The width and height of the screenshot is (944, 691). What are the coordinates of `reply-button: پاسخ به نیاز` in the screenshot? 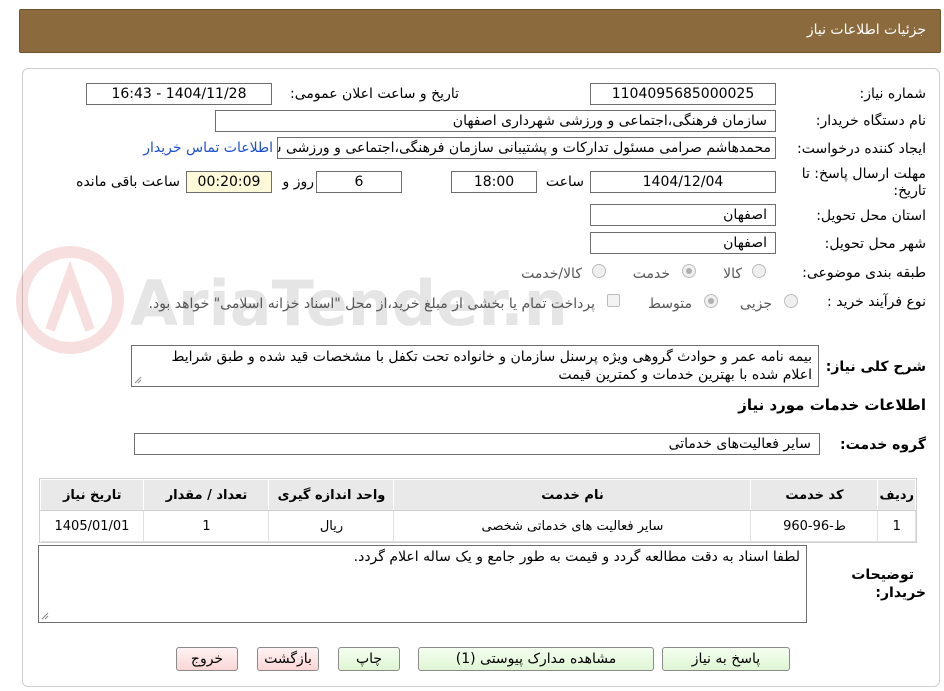 It's located at (726, 659).